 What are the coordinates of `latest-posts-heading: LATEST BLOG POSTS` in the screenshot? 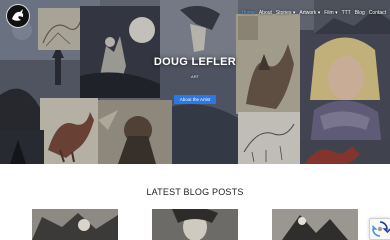 It's located at (195, 192).